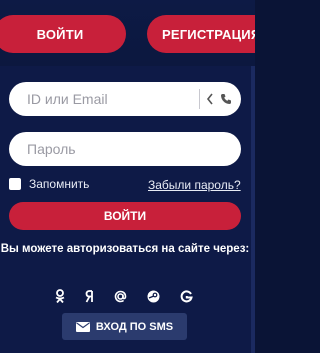 The width and height of the screenshot is (320, 353). What do you see at coordinates (199, 99) in the screenshot?
I see `field-separator` at bounding box center [199, 99].